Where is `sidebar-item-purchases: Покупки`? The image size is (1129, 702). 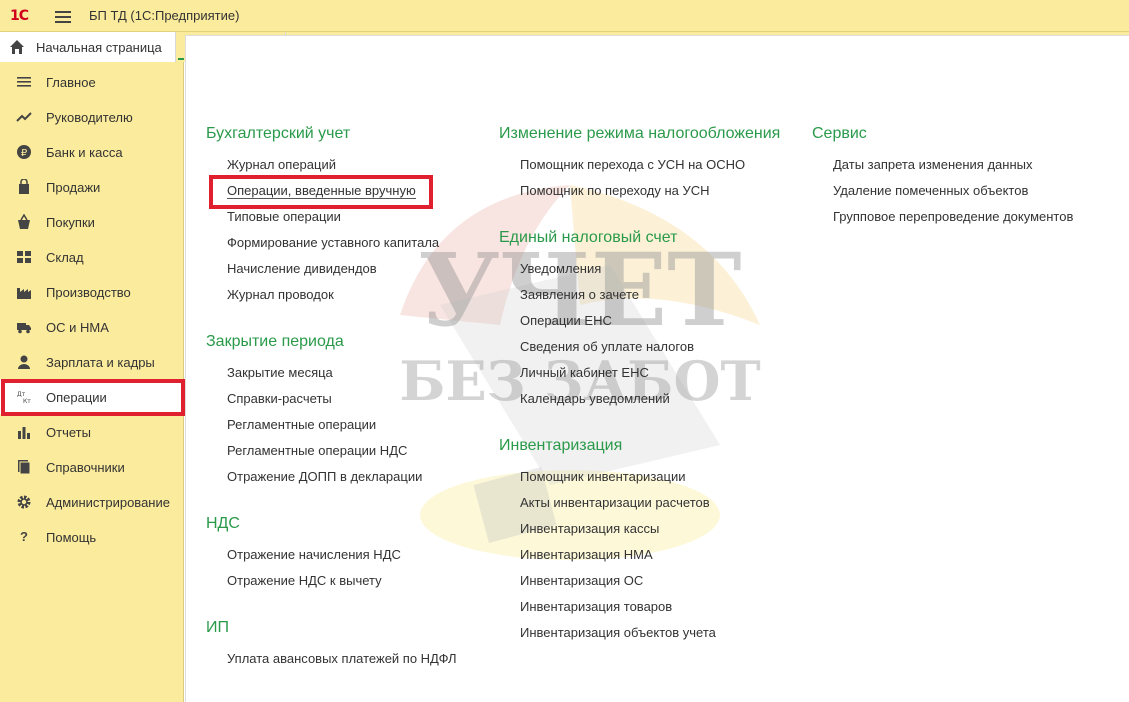 sidebar-item-purchases: Покупки is located at coordinates (92, 221).